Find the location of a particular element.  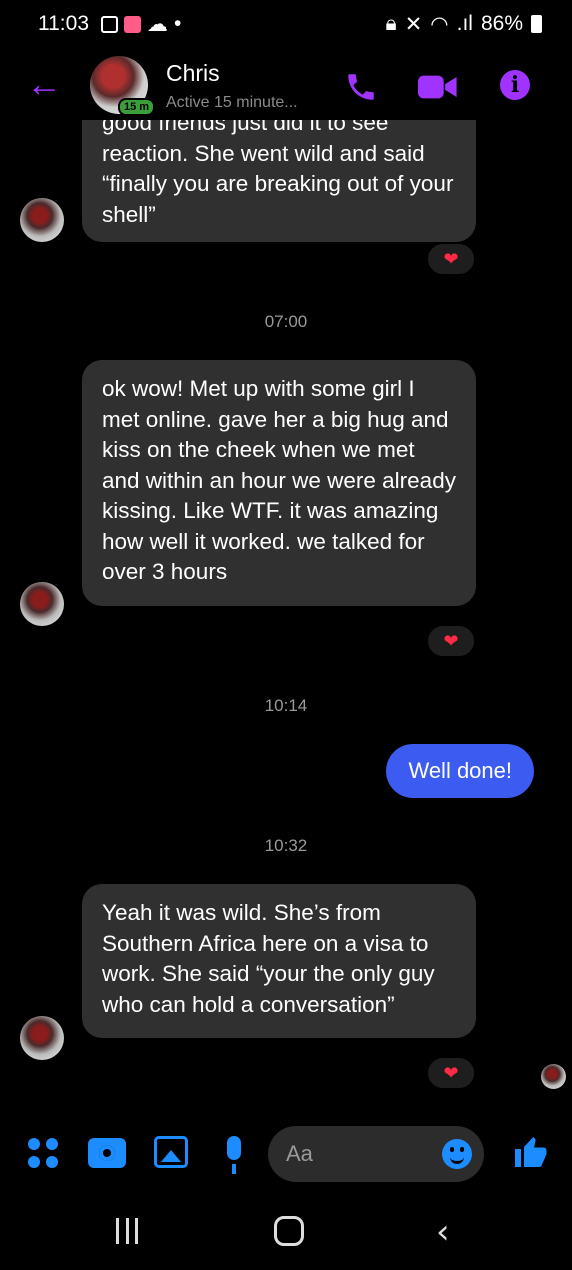

microphone-icon is located at coordinates (234, 1156).